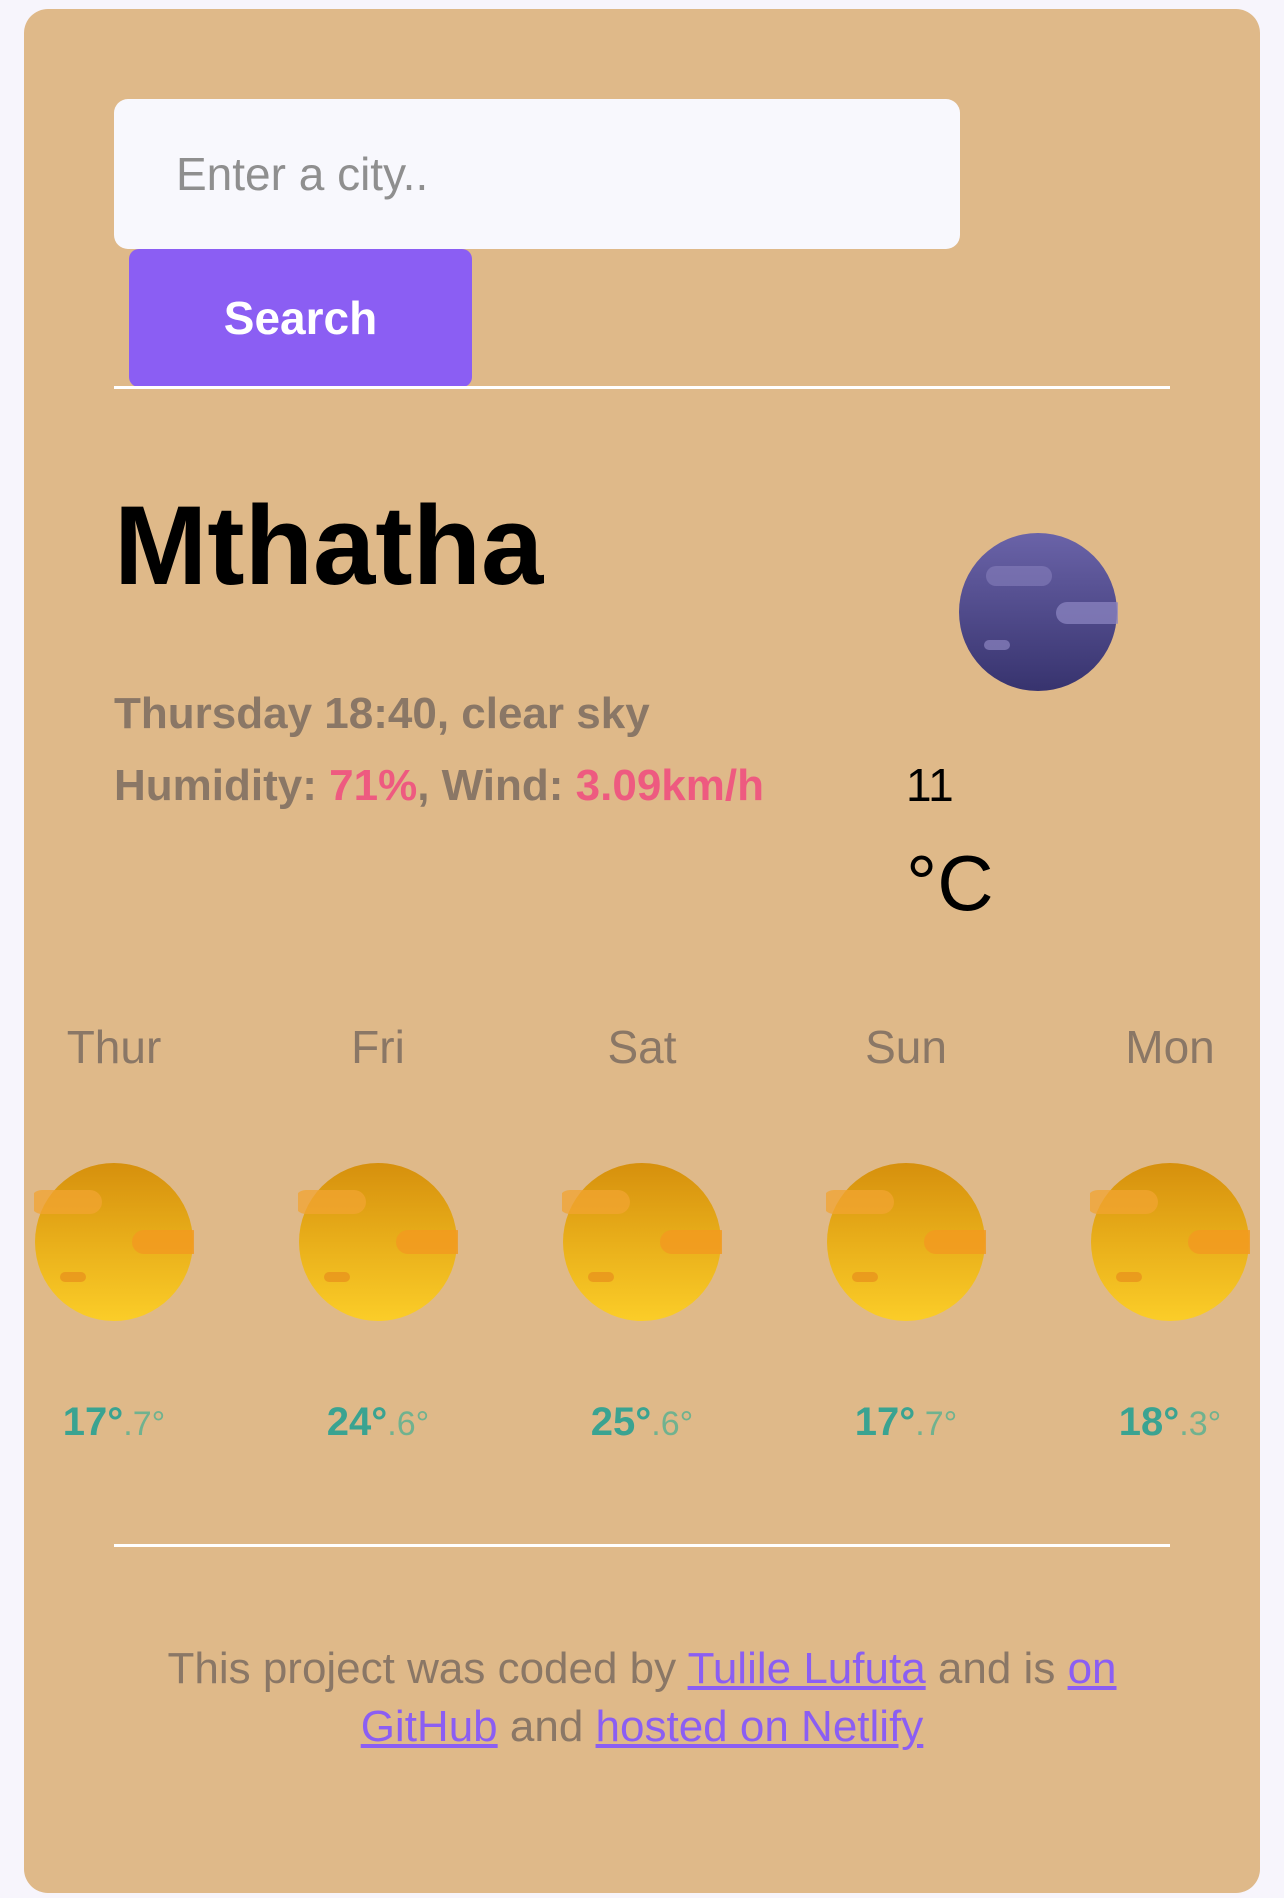 This screenshot has width=1284, height=1898. What do you see at coordinates (215, 785) in the screenshot?
I see `humidity-label: Humidity:` at bounding box center [215, 785].